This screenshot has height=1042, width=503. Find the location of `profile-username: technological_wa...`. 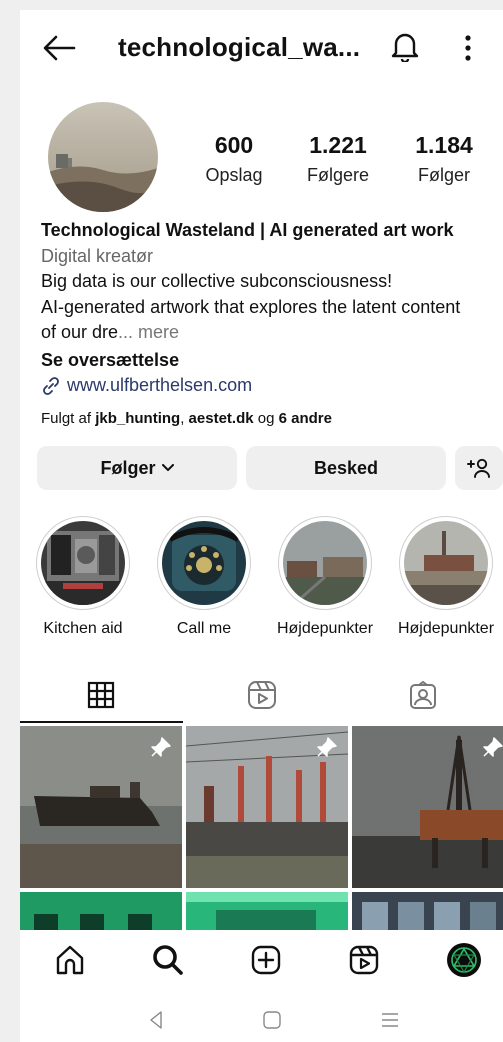

profile-username: technological_wa... is located at coordinates (239, 47).